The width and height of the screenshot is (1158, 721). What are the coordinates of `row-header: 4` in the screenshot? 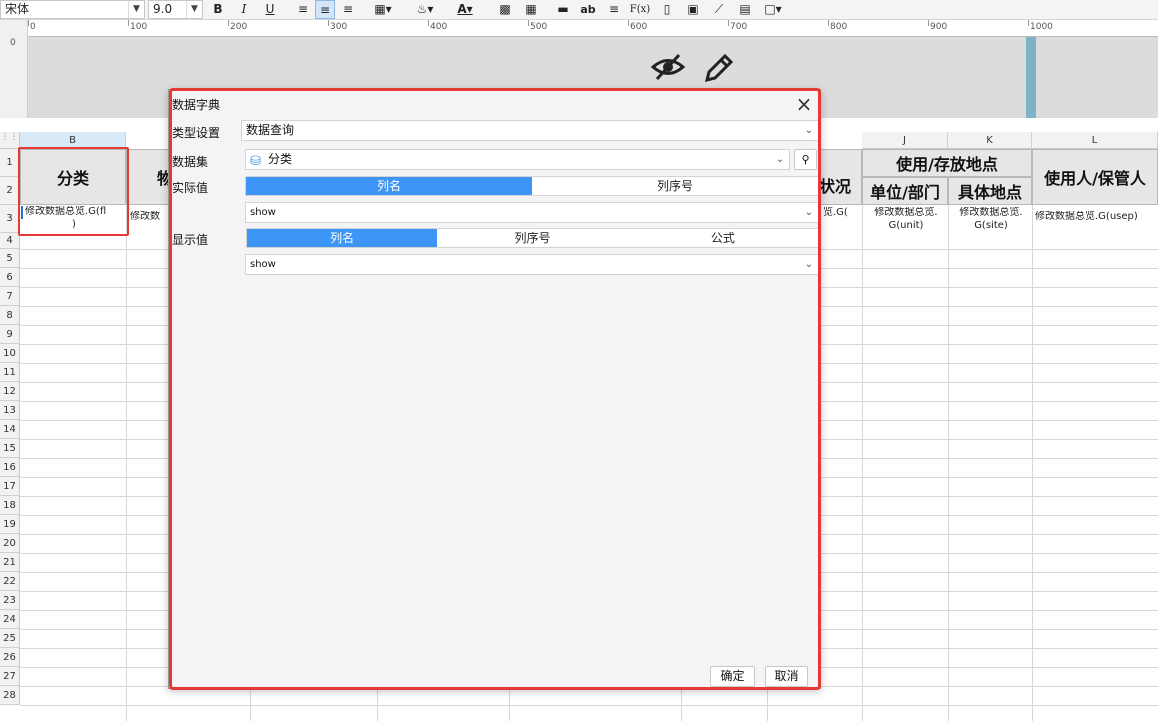 It's located at (10, 241).